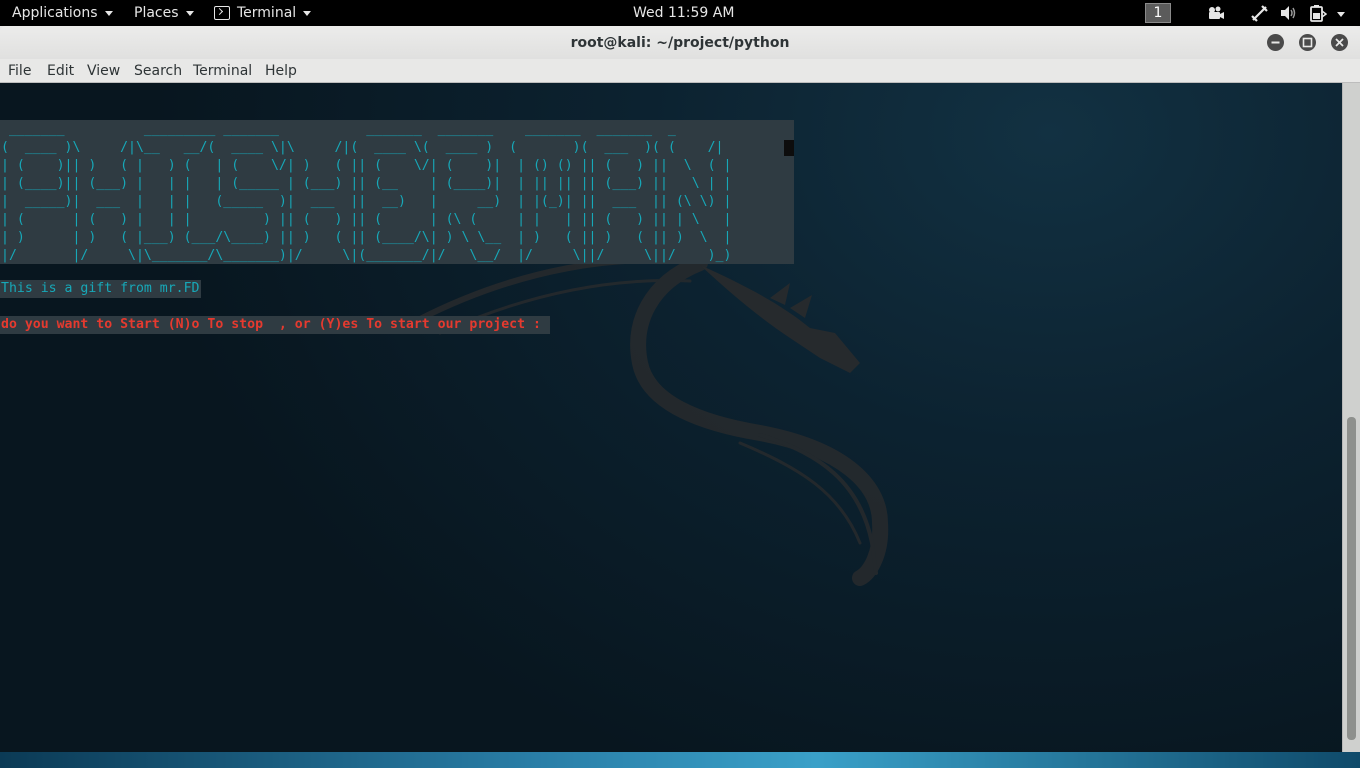 The width and height of the screenshot is (1360, 768). What do you see at coordinates (1317, 13) in the screenshot?
I see `battery-icon` at bounding box center [1317, 13].